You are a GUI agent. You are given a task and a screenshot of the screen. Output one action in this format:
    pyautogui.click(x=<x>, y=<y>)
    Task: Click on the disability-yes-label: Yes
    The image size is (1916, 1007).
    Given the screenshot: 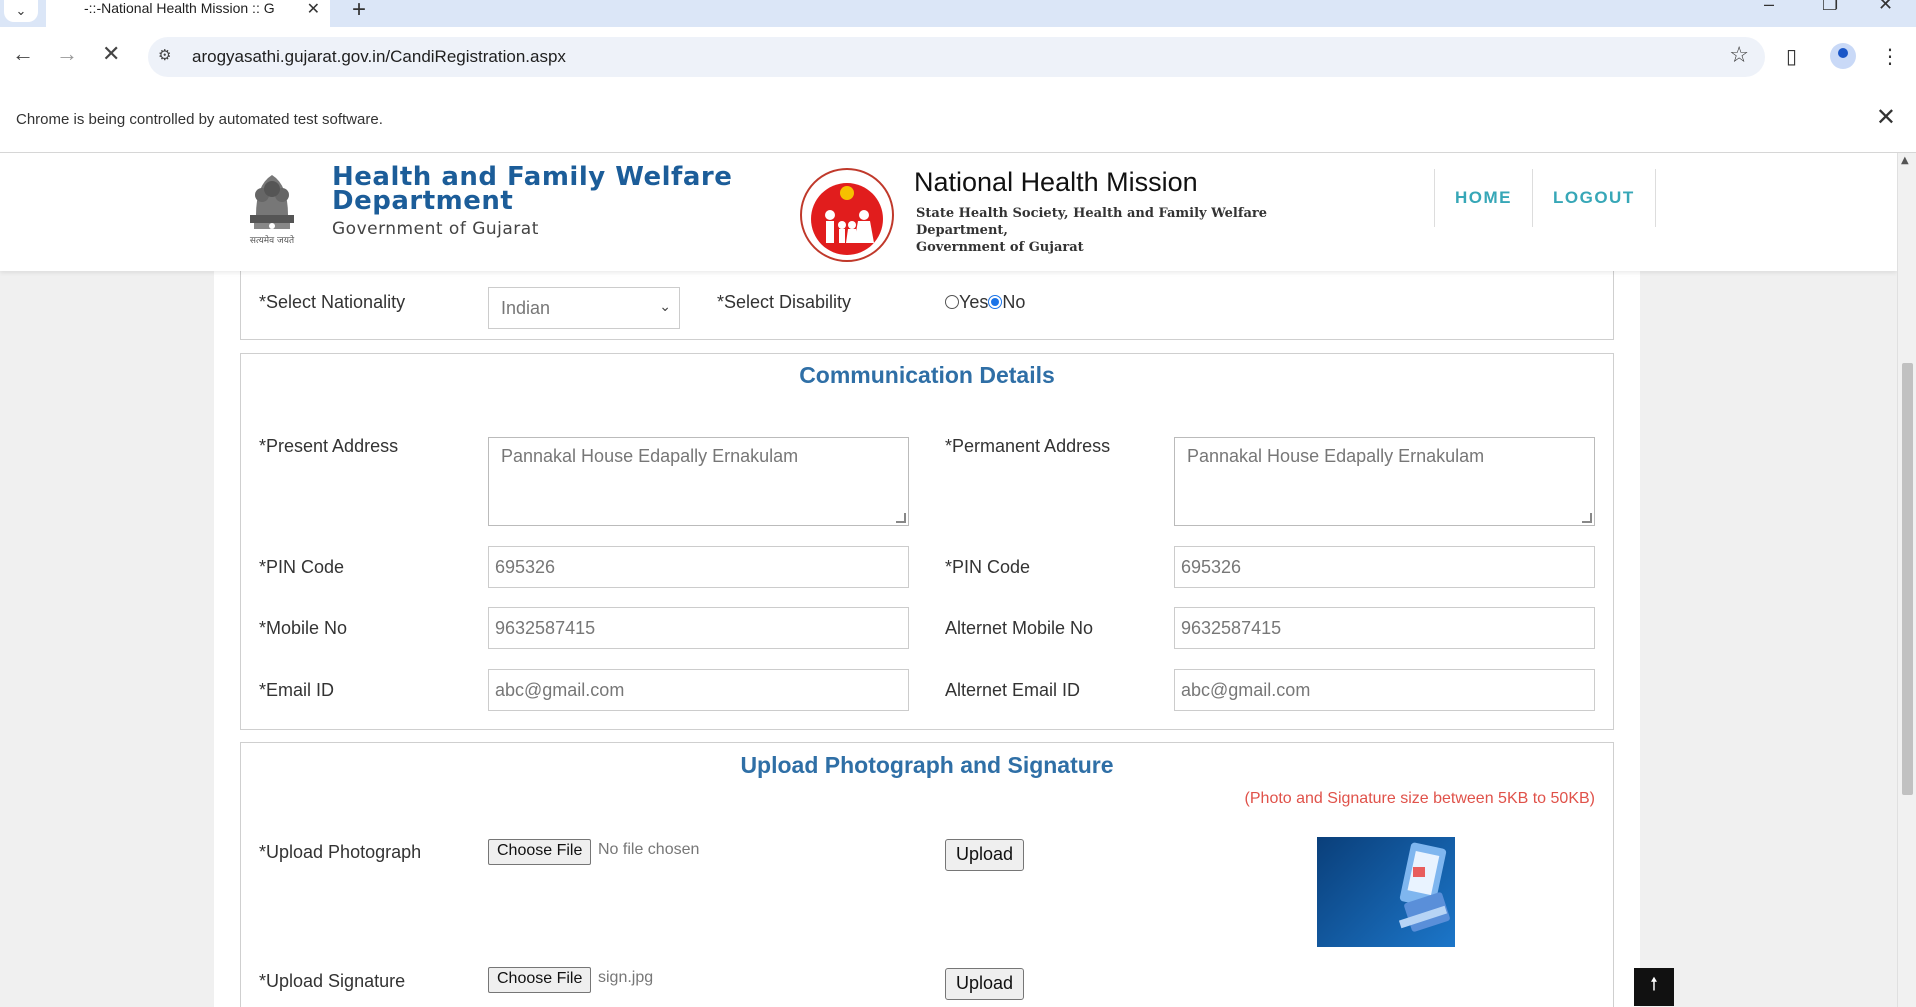 What is the action you would take?
    pyautogui.click(x=974, y=302)
    